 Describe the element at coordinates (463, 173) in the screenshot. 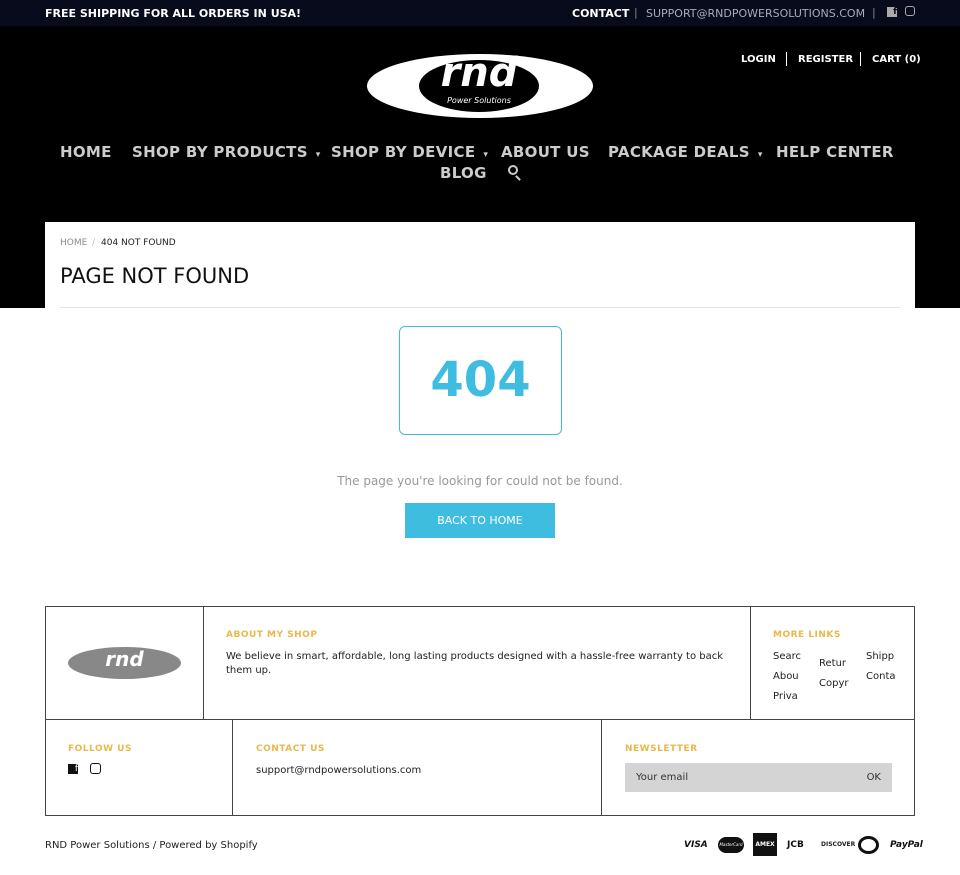

I see `nav-blog: BLOG` at that location.